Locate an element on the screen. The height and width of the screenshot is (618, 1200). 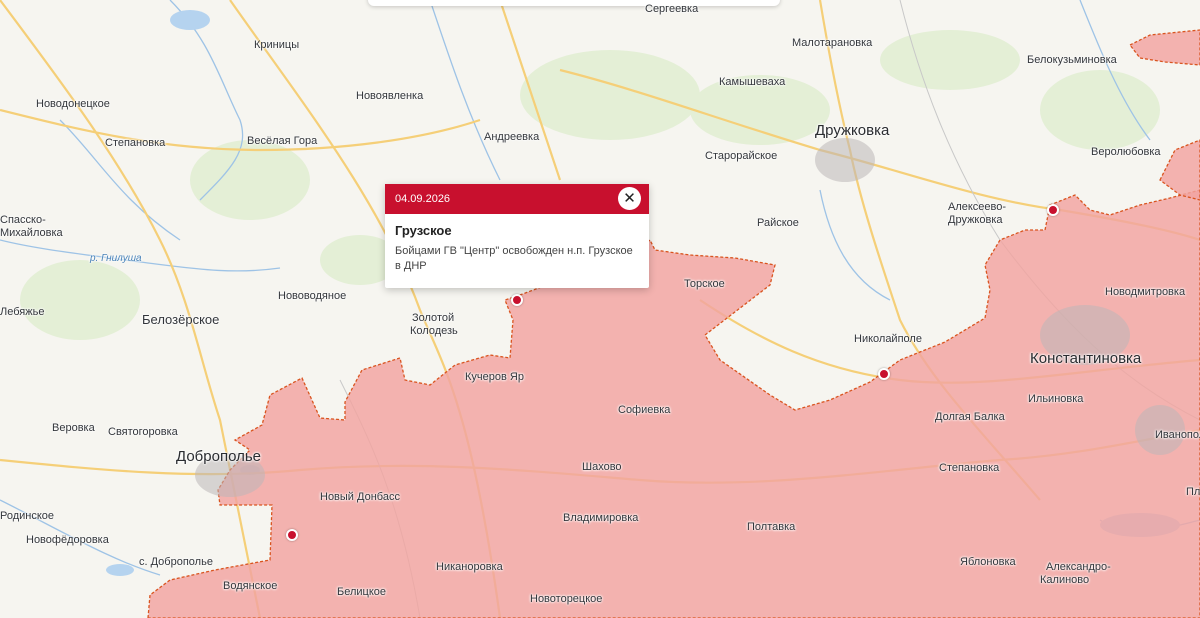
place-label: Новодмитровка is located at coordinates (1145, 292).